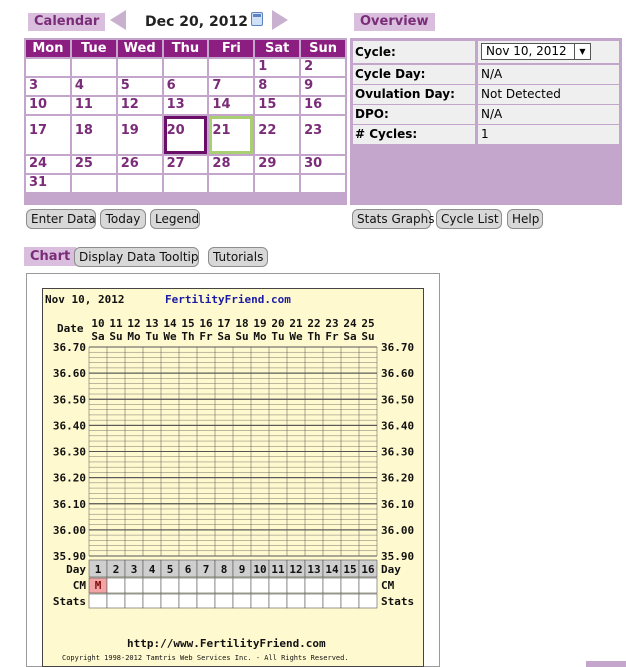 The height and width of the screenshot is (667, 626). What do you see at coordinates (397, 504) in the screenshot?
I see `temp-label-right: 36.10` at bounding box center [397, 504].